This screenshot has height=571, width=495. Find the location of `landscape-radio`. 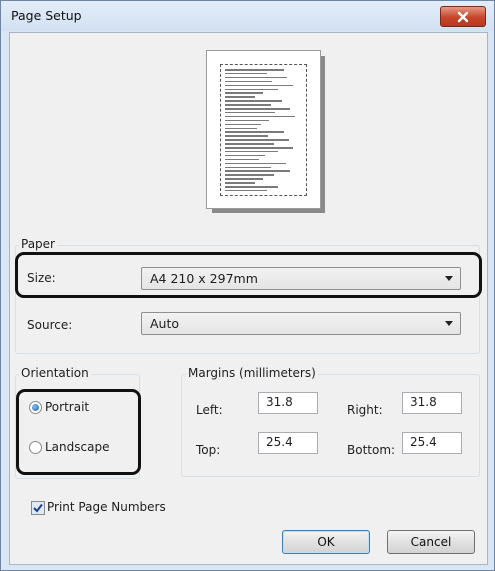

landscape-radio is located at coordinates (35, 447).